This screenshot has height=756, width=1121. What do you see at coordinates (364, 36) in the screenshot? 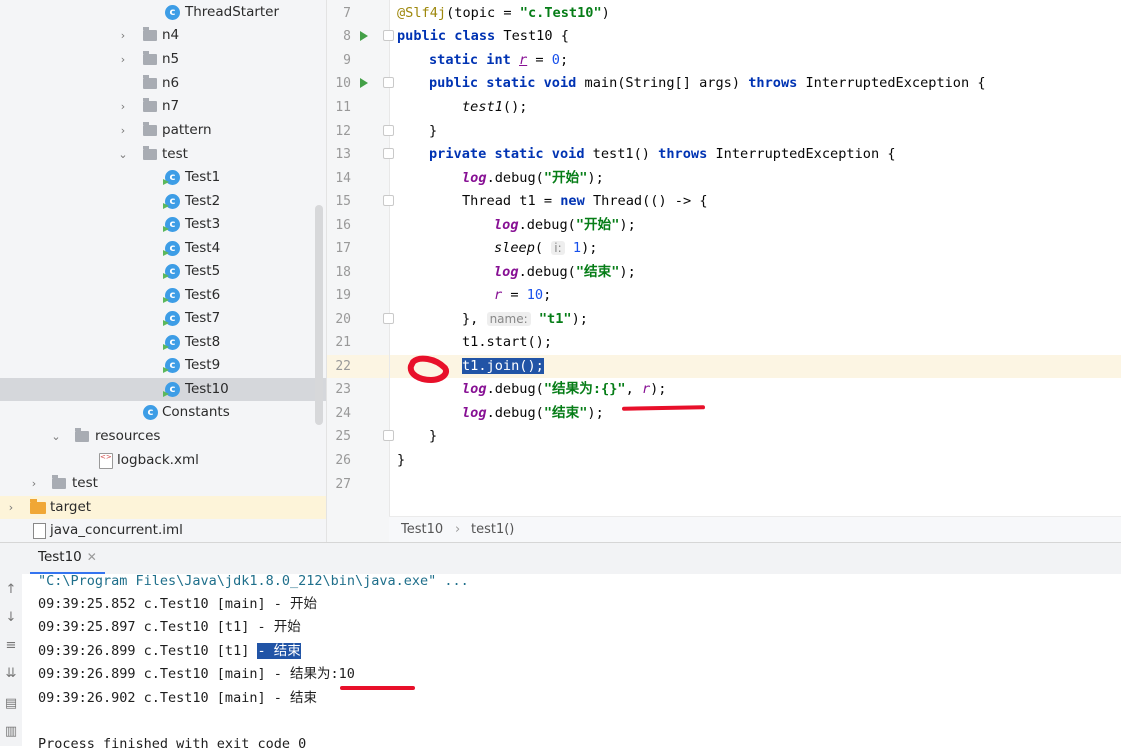
I see `run-class-icon` at bounding box center [364, 36].